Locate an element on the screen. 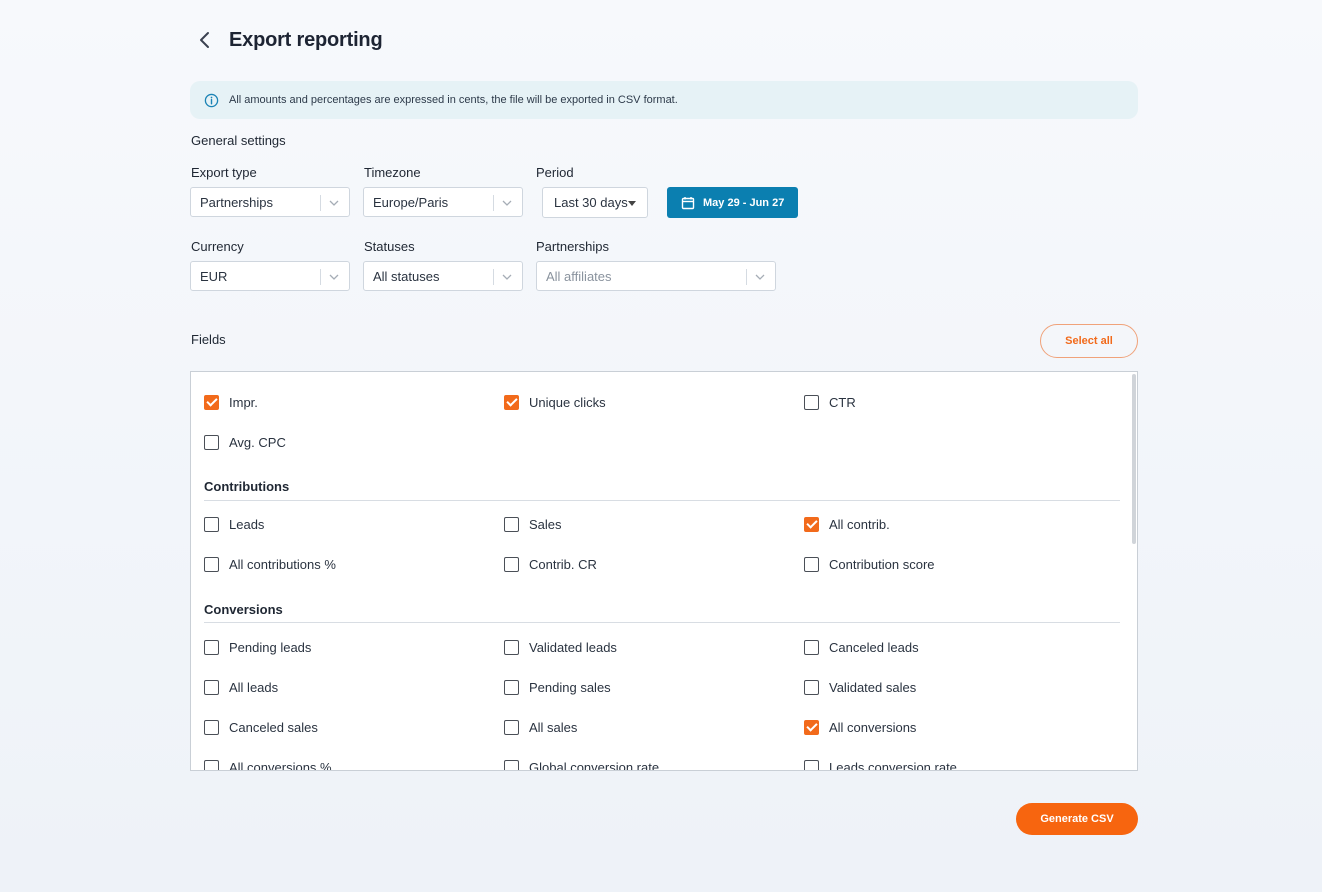  back-button is located at coordinates (205, 40).